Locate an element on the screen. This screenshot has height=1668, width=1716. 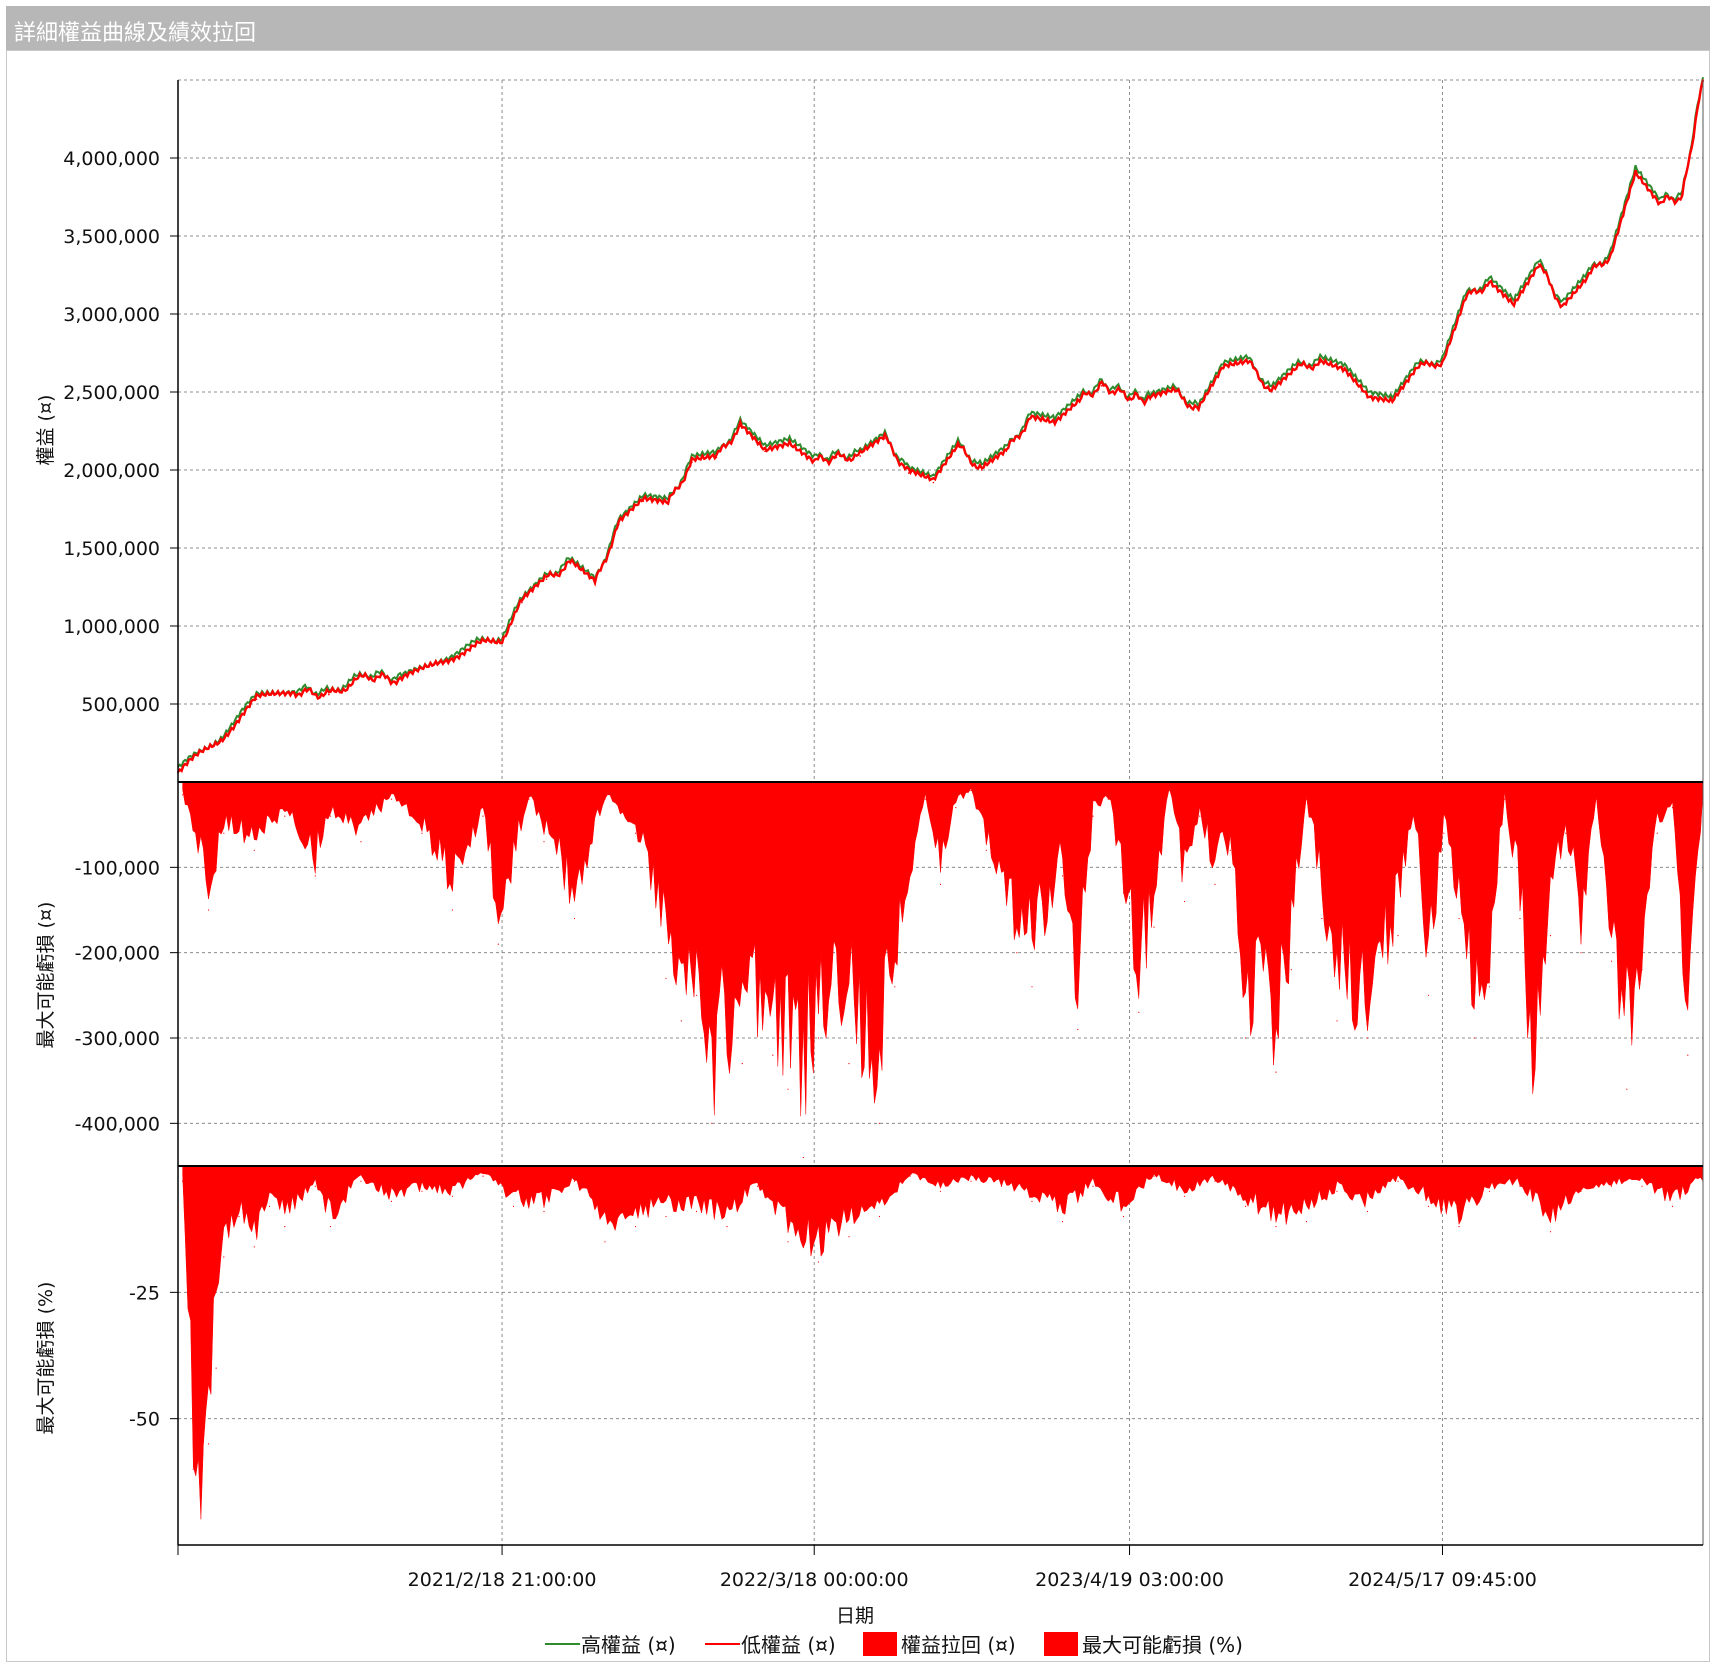
y-tick-label: 1,500,000 is located at coordinates (111, 549).